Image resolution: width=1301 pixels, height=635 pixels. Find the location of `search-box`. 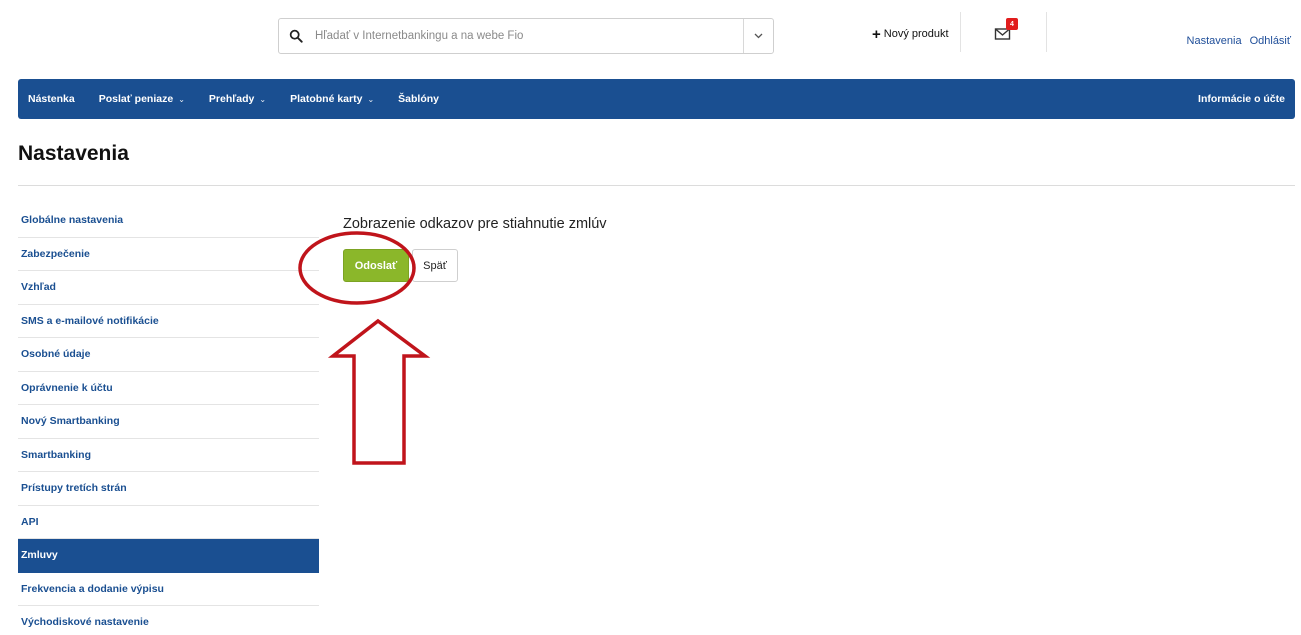

search-box is located at coordinates (526, 36).